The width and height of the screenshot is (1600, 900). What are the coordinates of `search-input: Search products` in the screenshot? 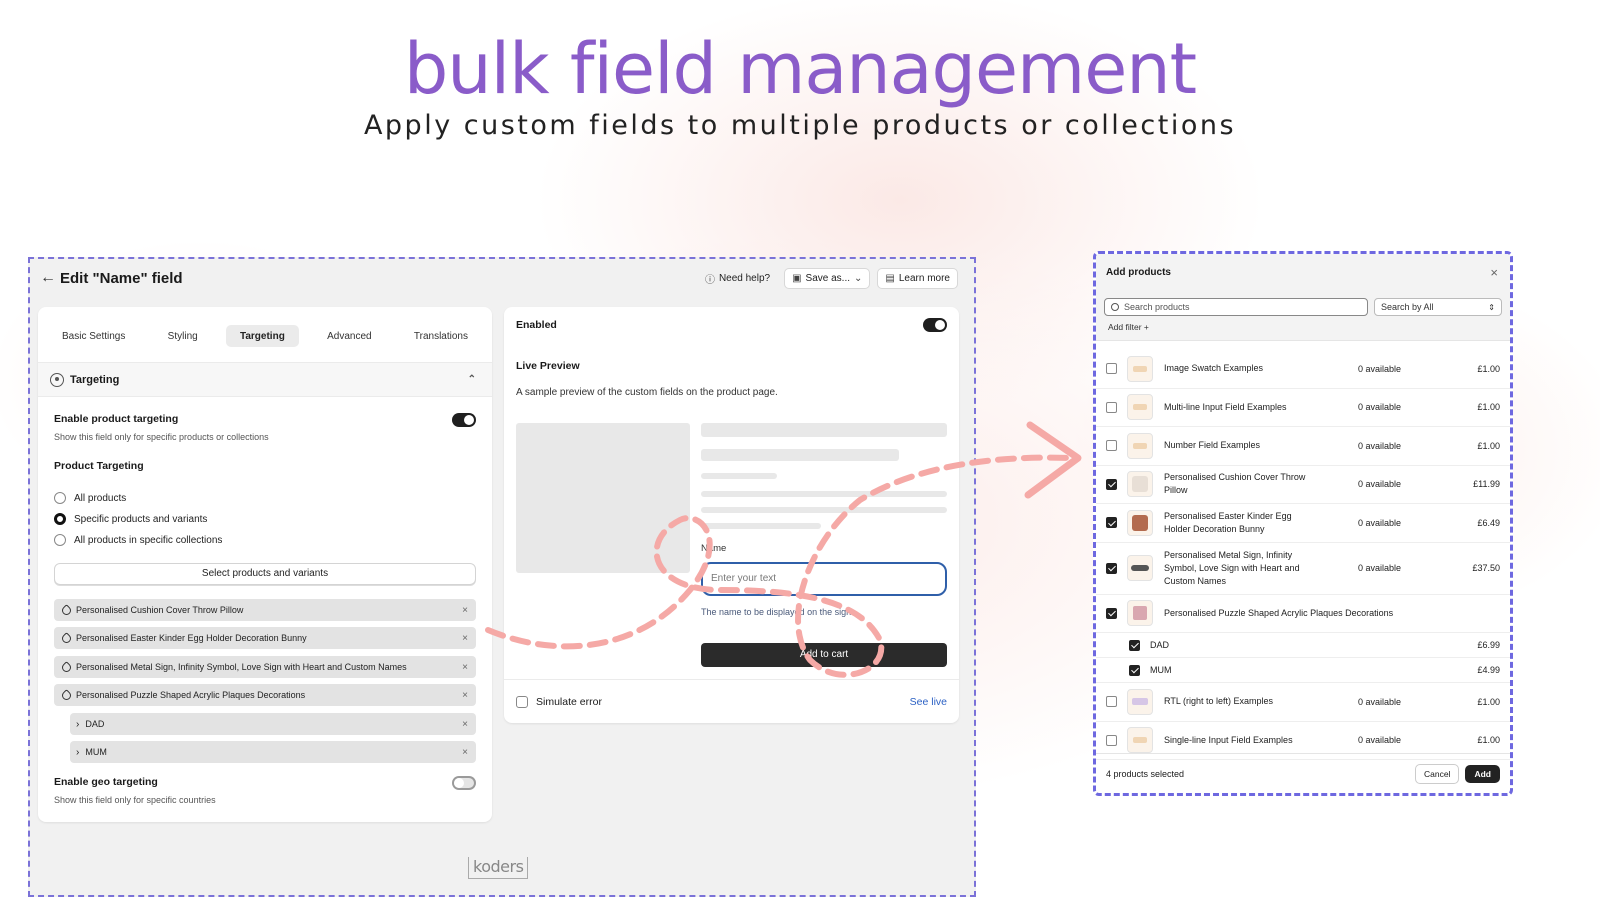 It's located at (1236, 307).